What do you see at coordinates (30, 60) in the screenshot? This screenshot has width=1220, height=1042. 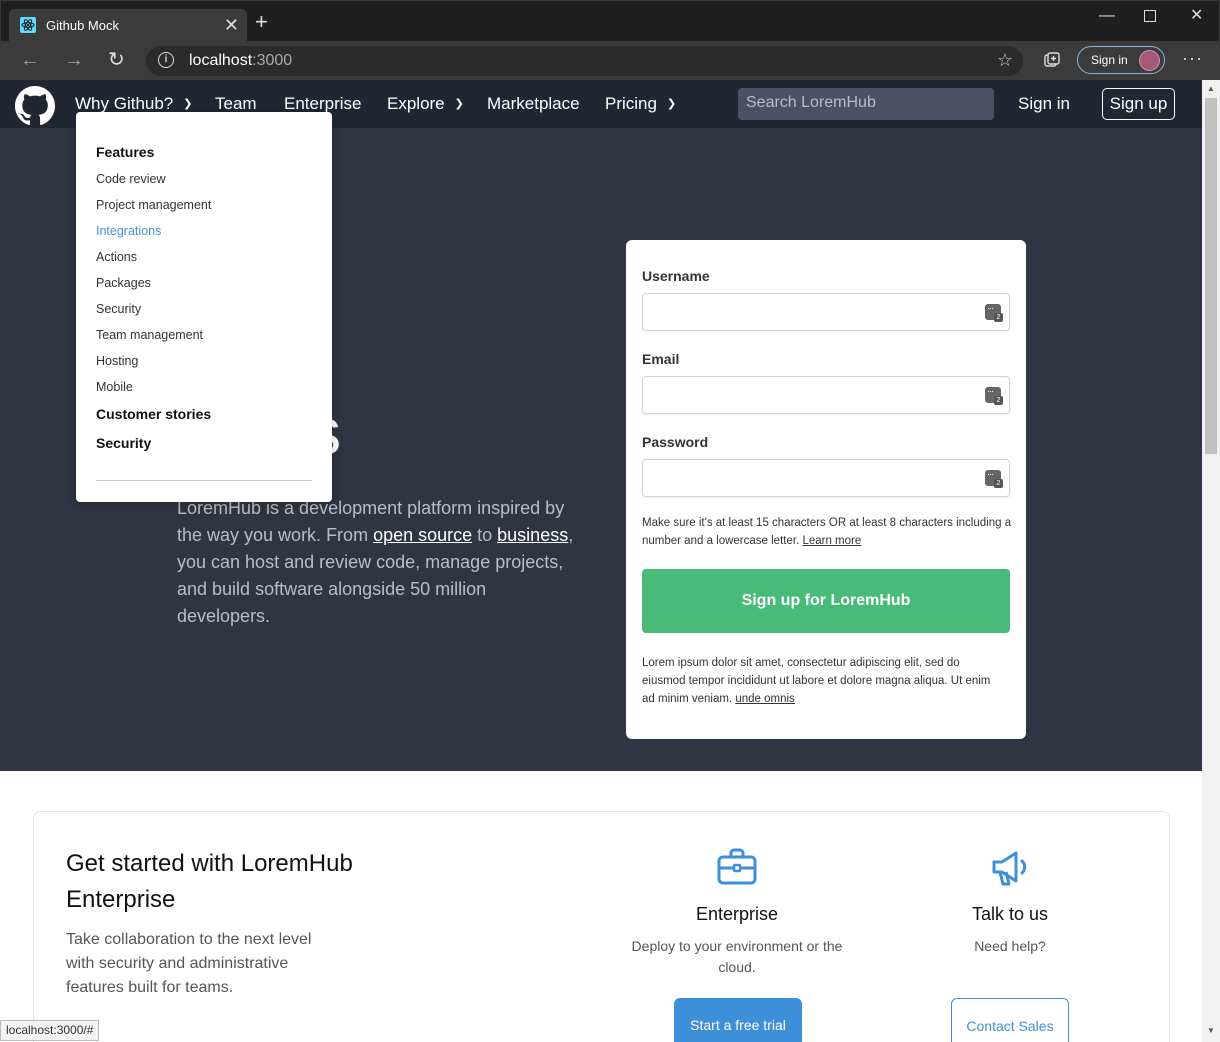 I see `back-icon: ←` at bounding box center [30, 60].